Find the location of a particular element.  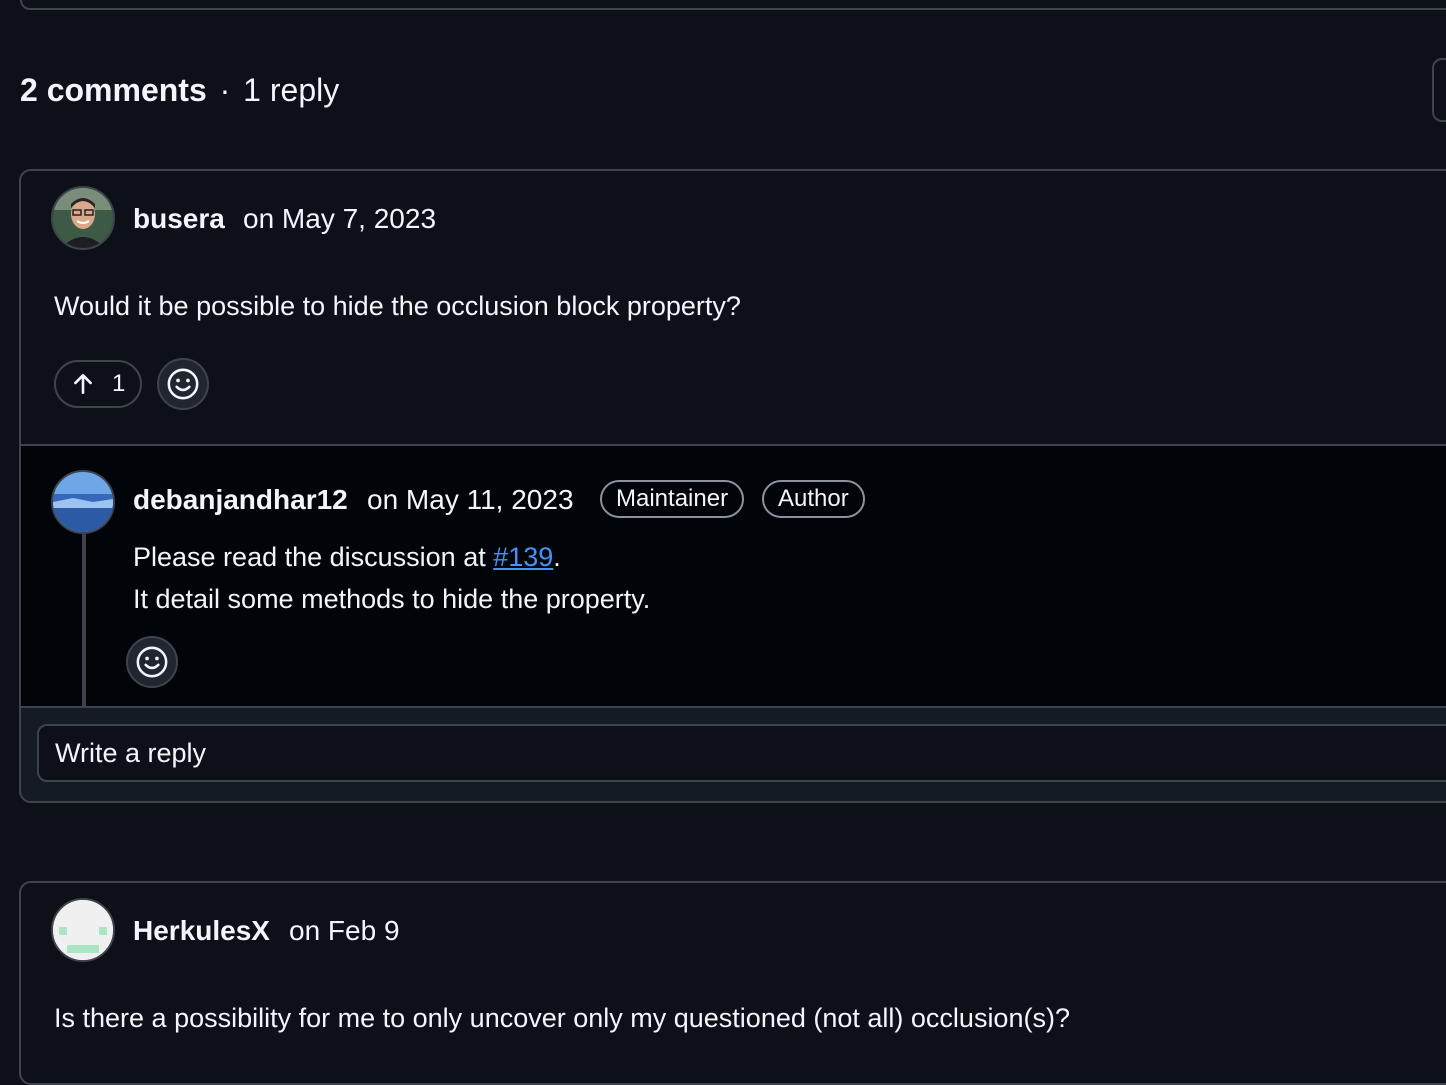

comments-header: 2 comments · 1 reply is located at coordinates (179, 90).